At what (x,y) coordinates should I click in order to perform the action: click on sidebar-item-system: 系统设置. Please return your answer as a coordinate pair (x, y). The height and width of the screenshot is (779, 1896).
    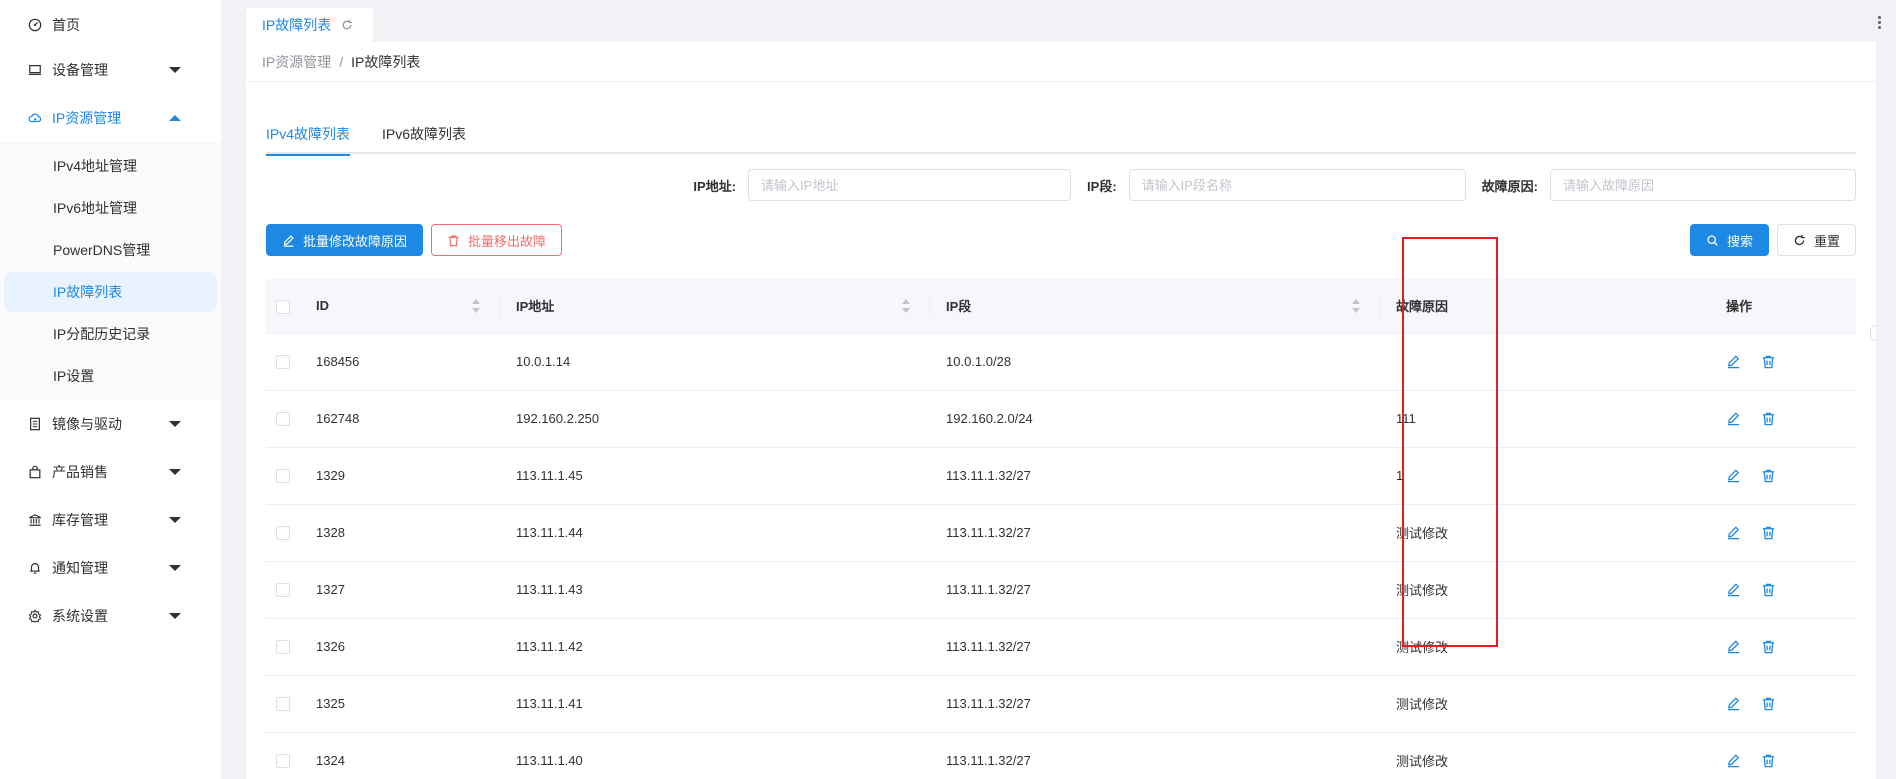
    Looking at the image, I should click on (110, 616).